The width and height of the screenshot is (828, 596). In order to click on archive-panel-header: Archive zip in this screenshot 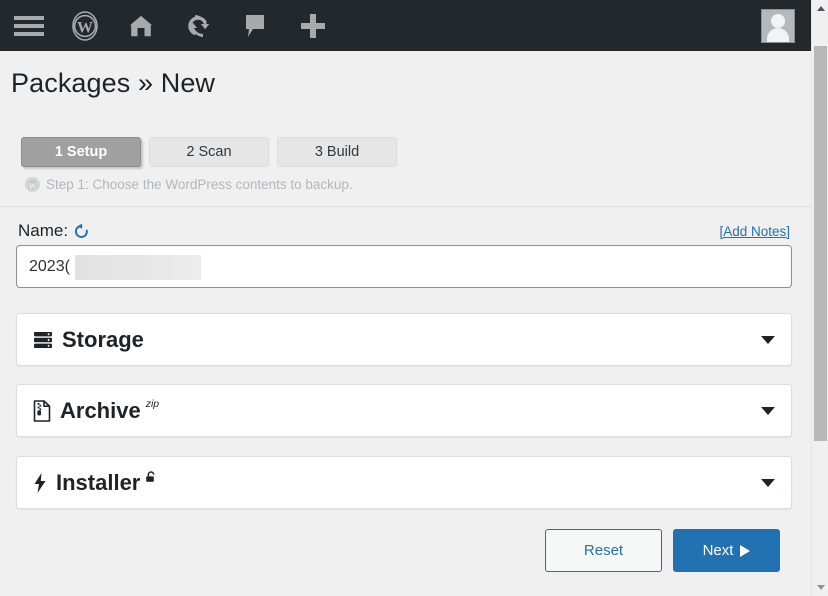, I will do `click(96, 410)`.